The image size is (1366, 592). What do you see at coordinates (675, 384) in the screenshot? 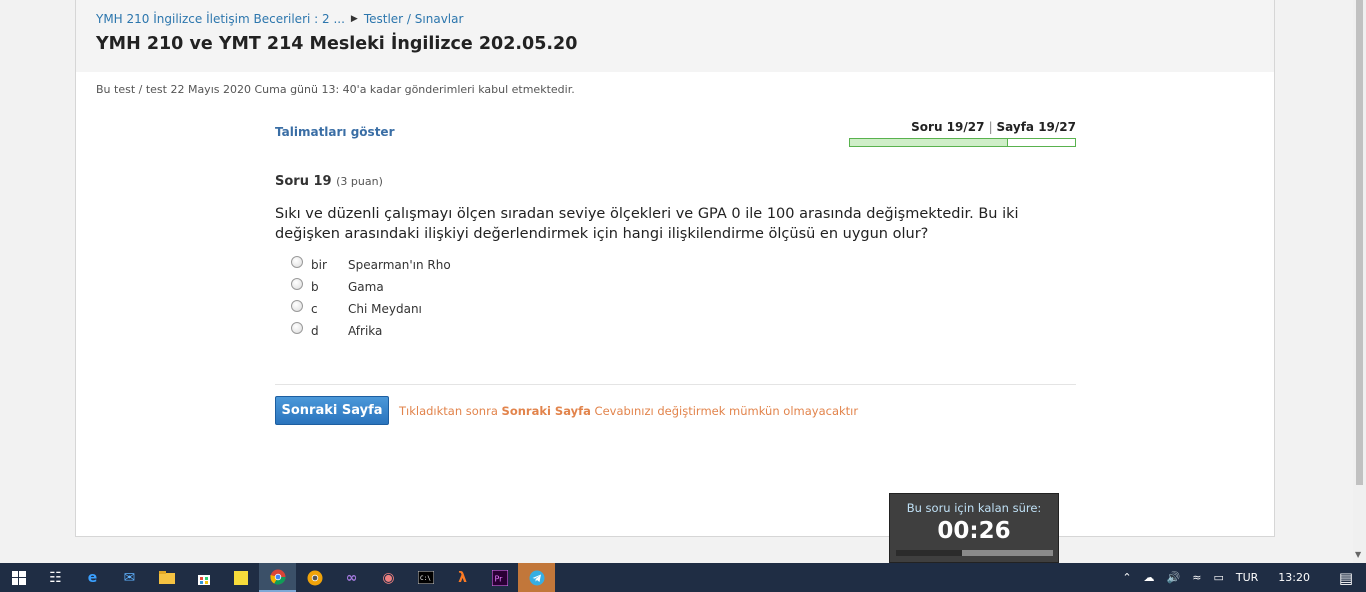
I see `divider` at bounding box center [675, 384].